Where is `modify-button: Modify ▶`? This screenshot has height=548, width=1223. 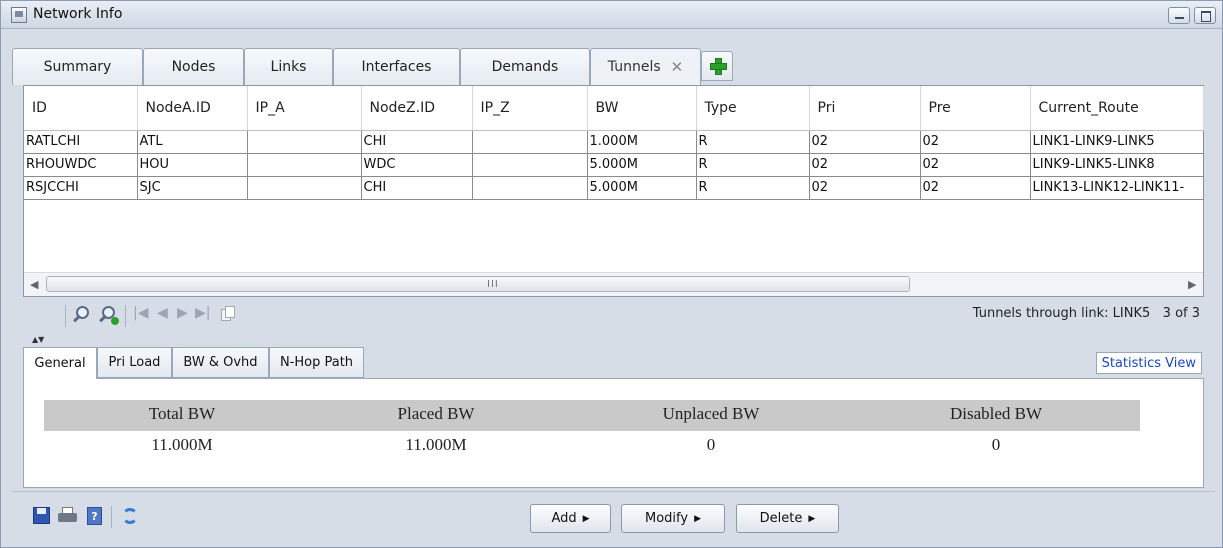
modify-button: Modify ▶ is located at coordinates (673, 518).